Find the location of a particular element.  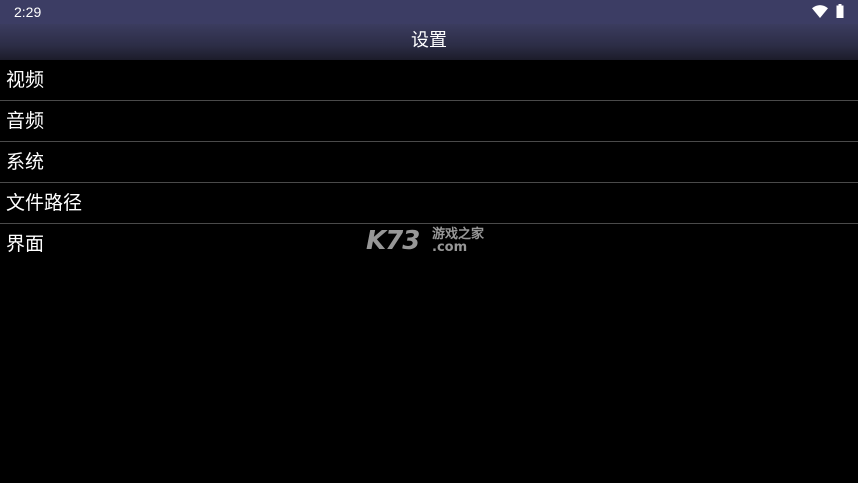

settings-item-label: 音频 is located at coordinates (25, 121).